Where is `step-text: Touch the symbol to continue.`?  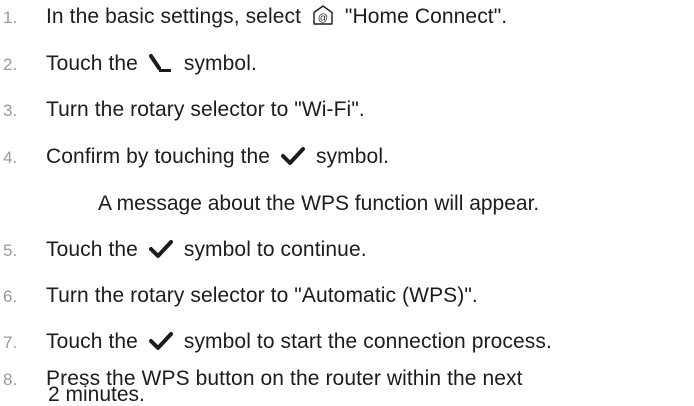 step-text: Touch the symbol to continue. is located at coordinates (195, 251).